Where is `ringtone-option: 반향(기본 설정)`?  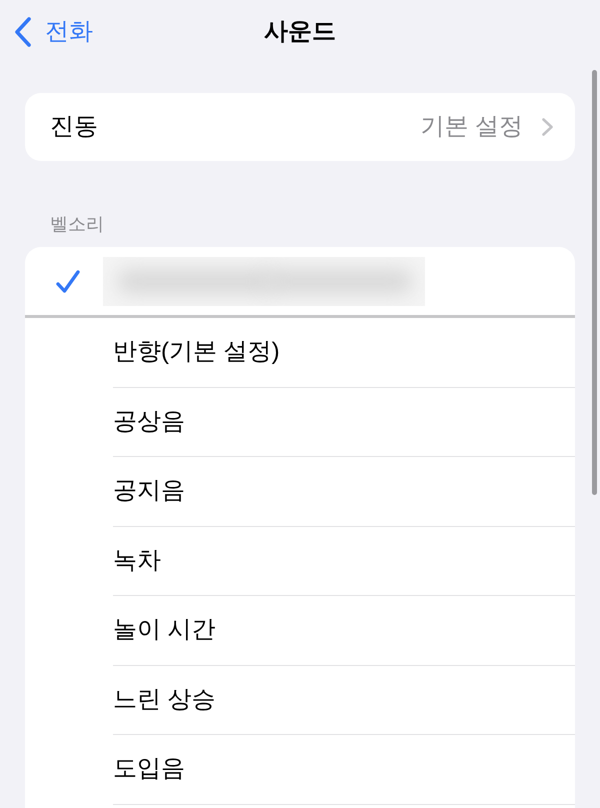
ringtone-option: 반향(기본 설정) is located at coordinates (196, 352).